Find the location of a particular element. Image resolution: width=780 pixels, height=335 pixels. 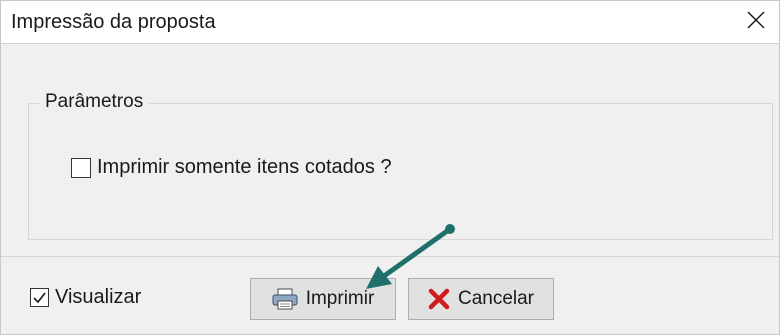

printer-icon is located at coordinates (285, 299).